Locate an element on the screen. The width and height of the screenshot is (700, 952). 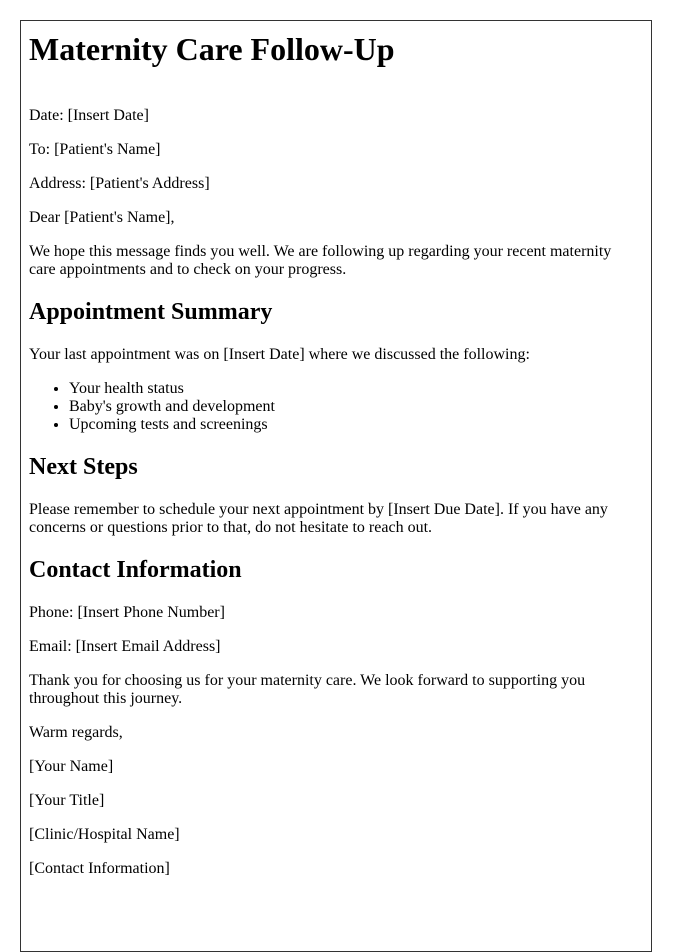
closing-phrase: Warm regards, is located at coordinates (76, 732).